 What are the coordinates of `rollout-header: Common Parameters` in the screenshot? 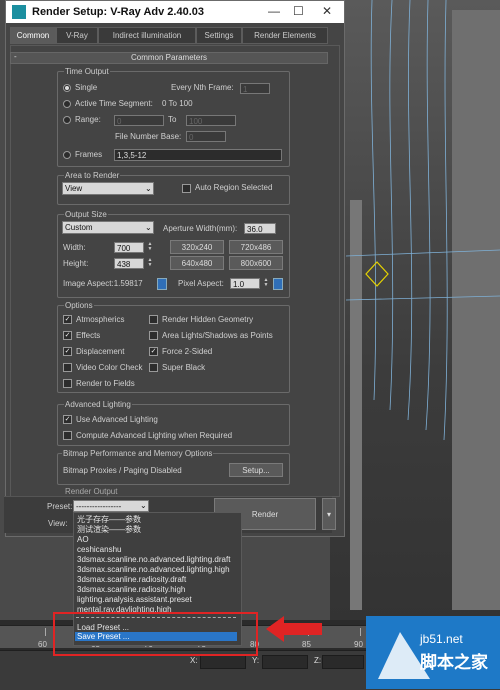 It's located at (169, 58).